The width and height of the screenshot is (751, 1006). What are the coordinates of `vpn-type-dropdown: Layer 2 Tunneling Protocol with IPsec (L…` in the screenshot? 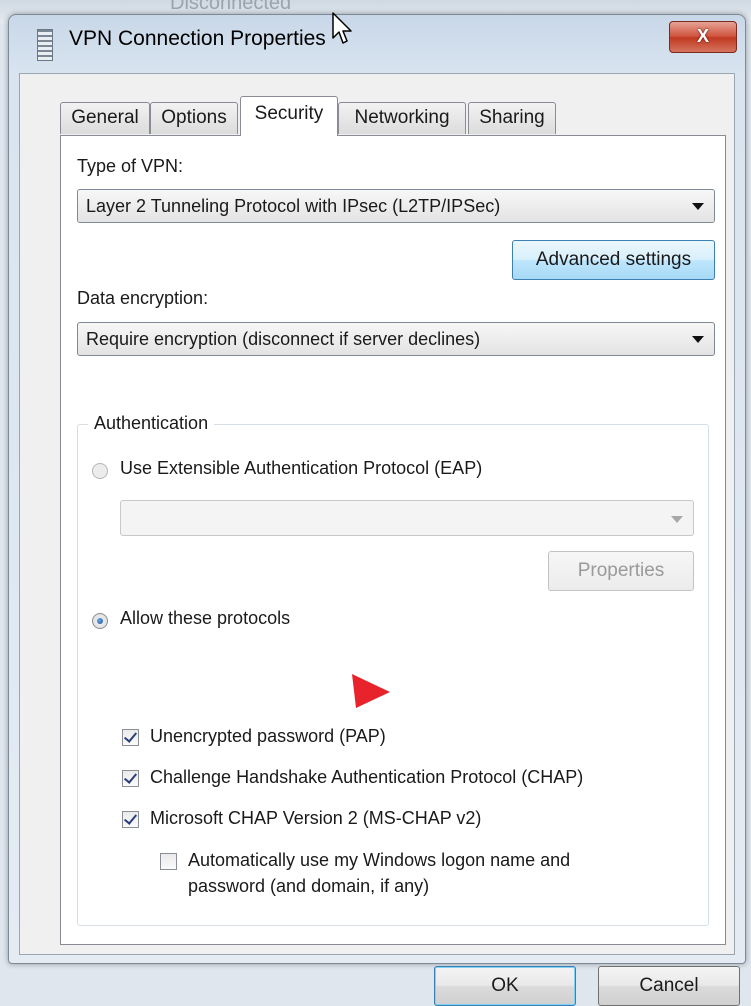 It's located at (396, 206).